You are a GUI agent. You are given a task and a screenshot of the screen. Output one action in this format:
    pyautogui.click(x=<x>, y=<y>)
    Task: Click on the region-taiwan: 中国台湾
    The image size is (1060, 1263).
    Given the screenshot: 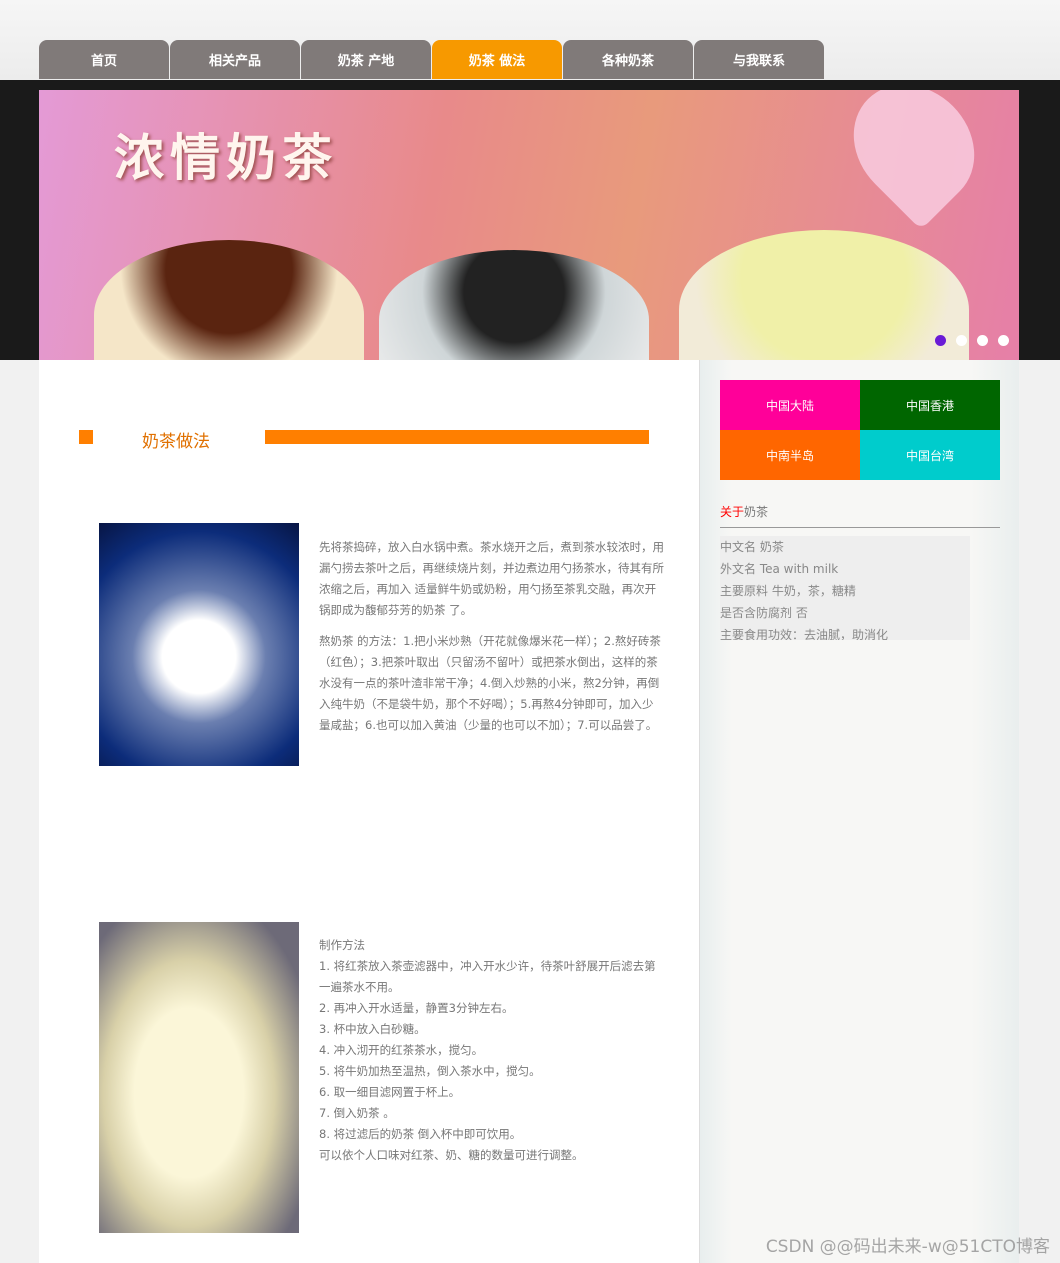 What is the action you would take?
    pyautogui.click(x=930, y=455)
    